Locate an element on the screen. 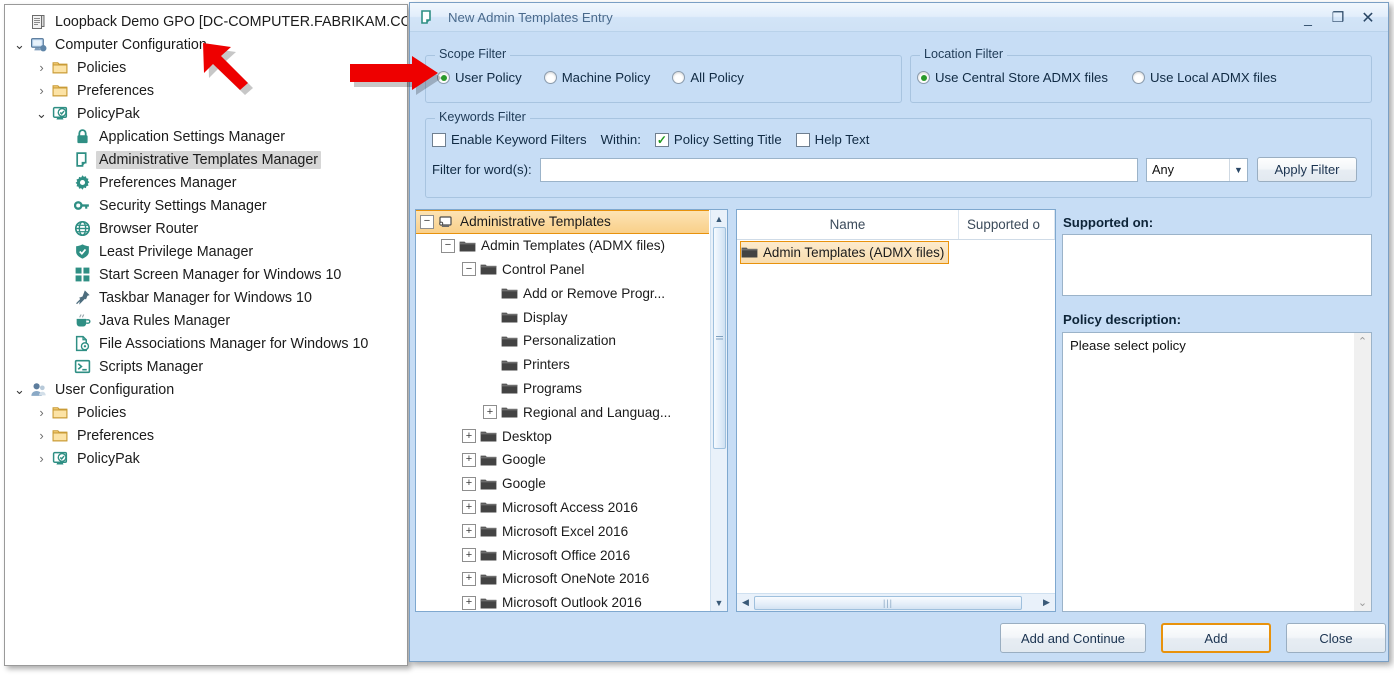 The width and height of the screenshot is (1394, 680). policypak-icon is located at coordinates (60, 459).